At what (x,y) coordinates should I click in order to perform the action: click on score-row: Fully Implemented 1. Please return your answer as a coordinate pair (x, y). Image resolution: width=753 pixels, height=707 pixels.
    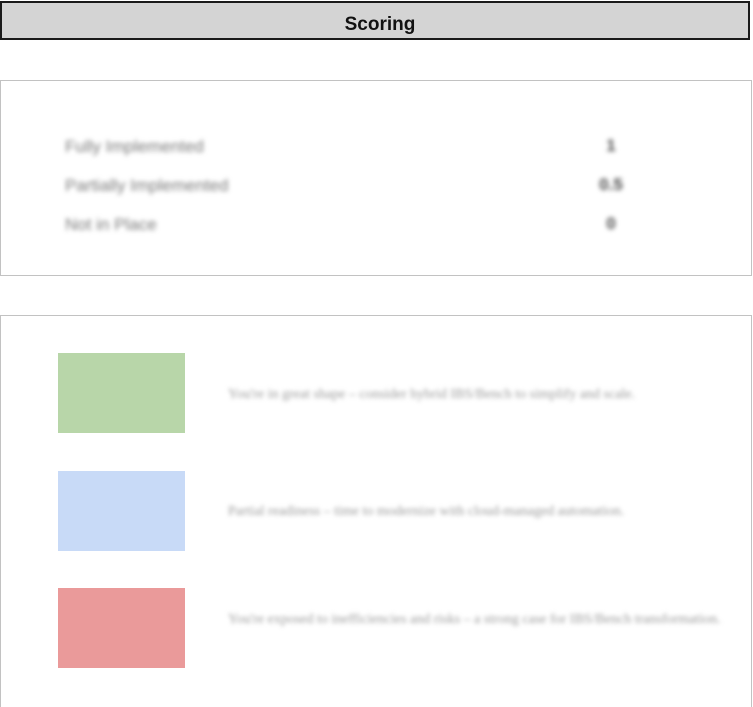
    Looking at the image, I should click on (376, 148).